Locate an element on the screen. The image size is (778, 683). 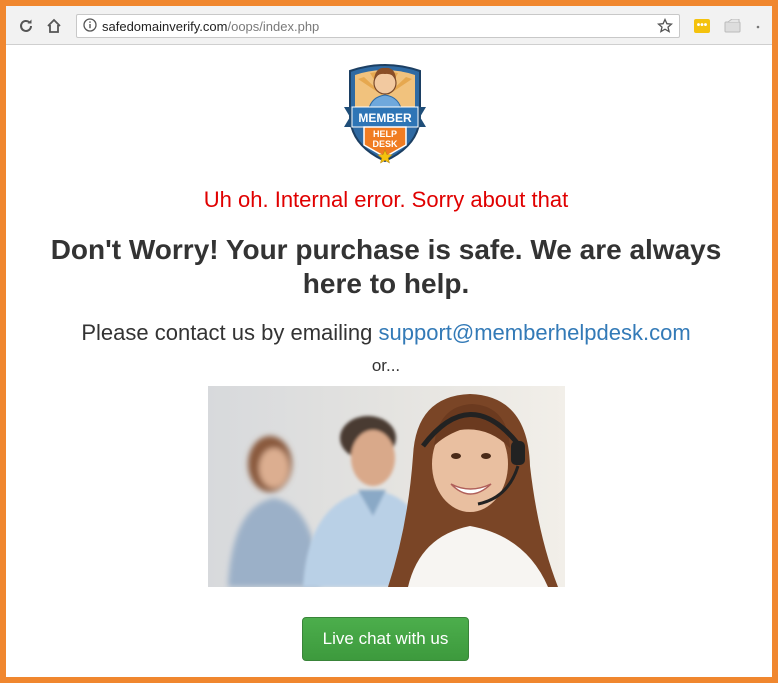
reload-icon is located at coordinates (26, 26).